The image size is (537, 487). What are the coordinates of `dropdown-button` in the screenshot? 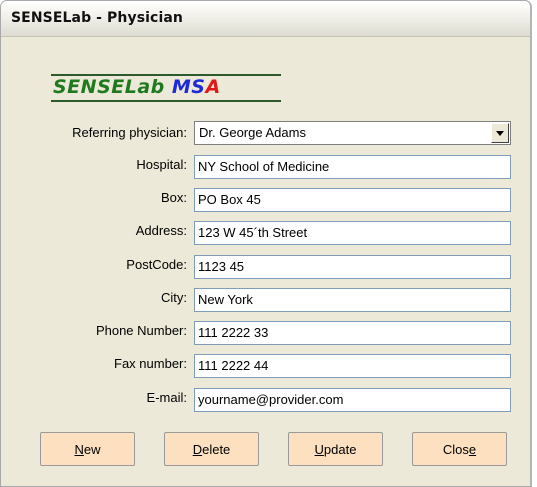 It's located at (500, 133).